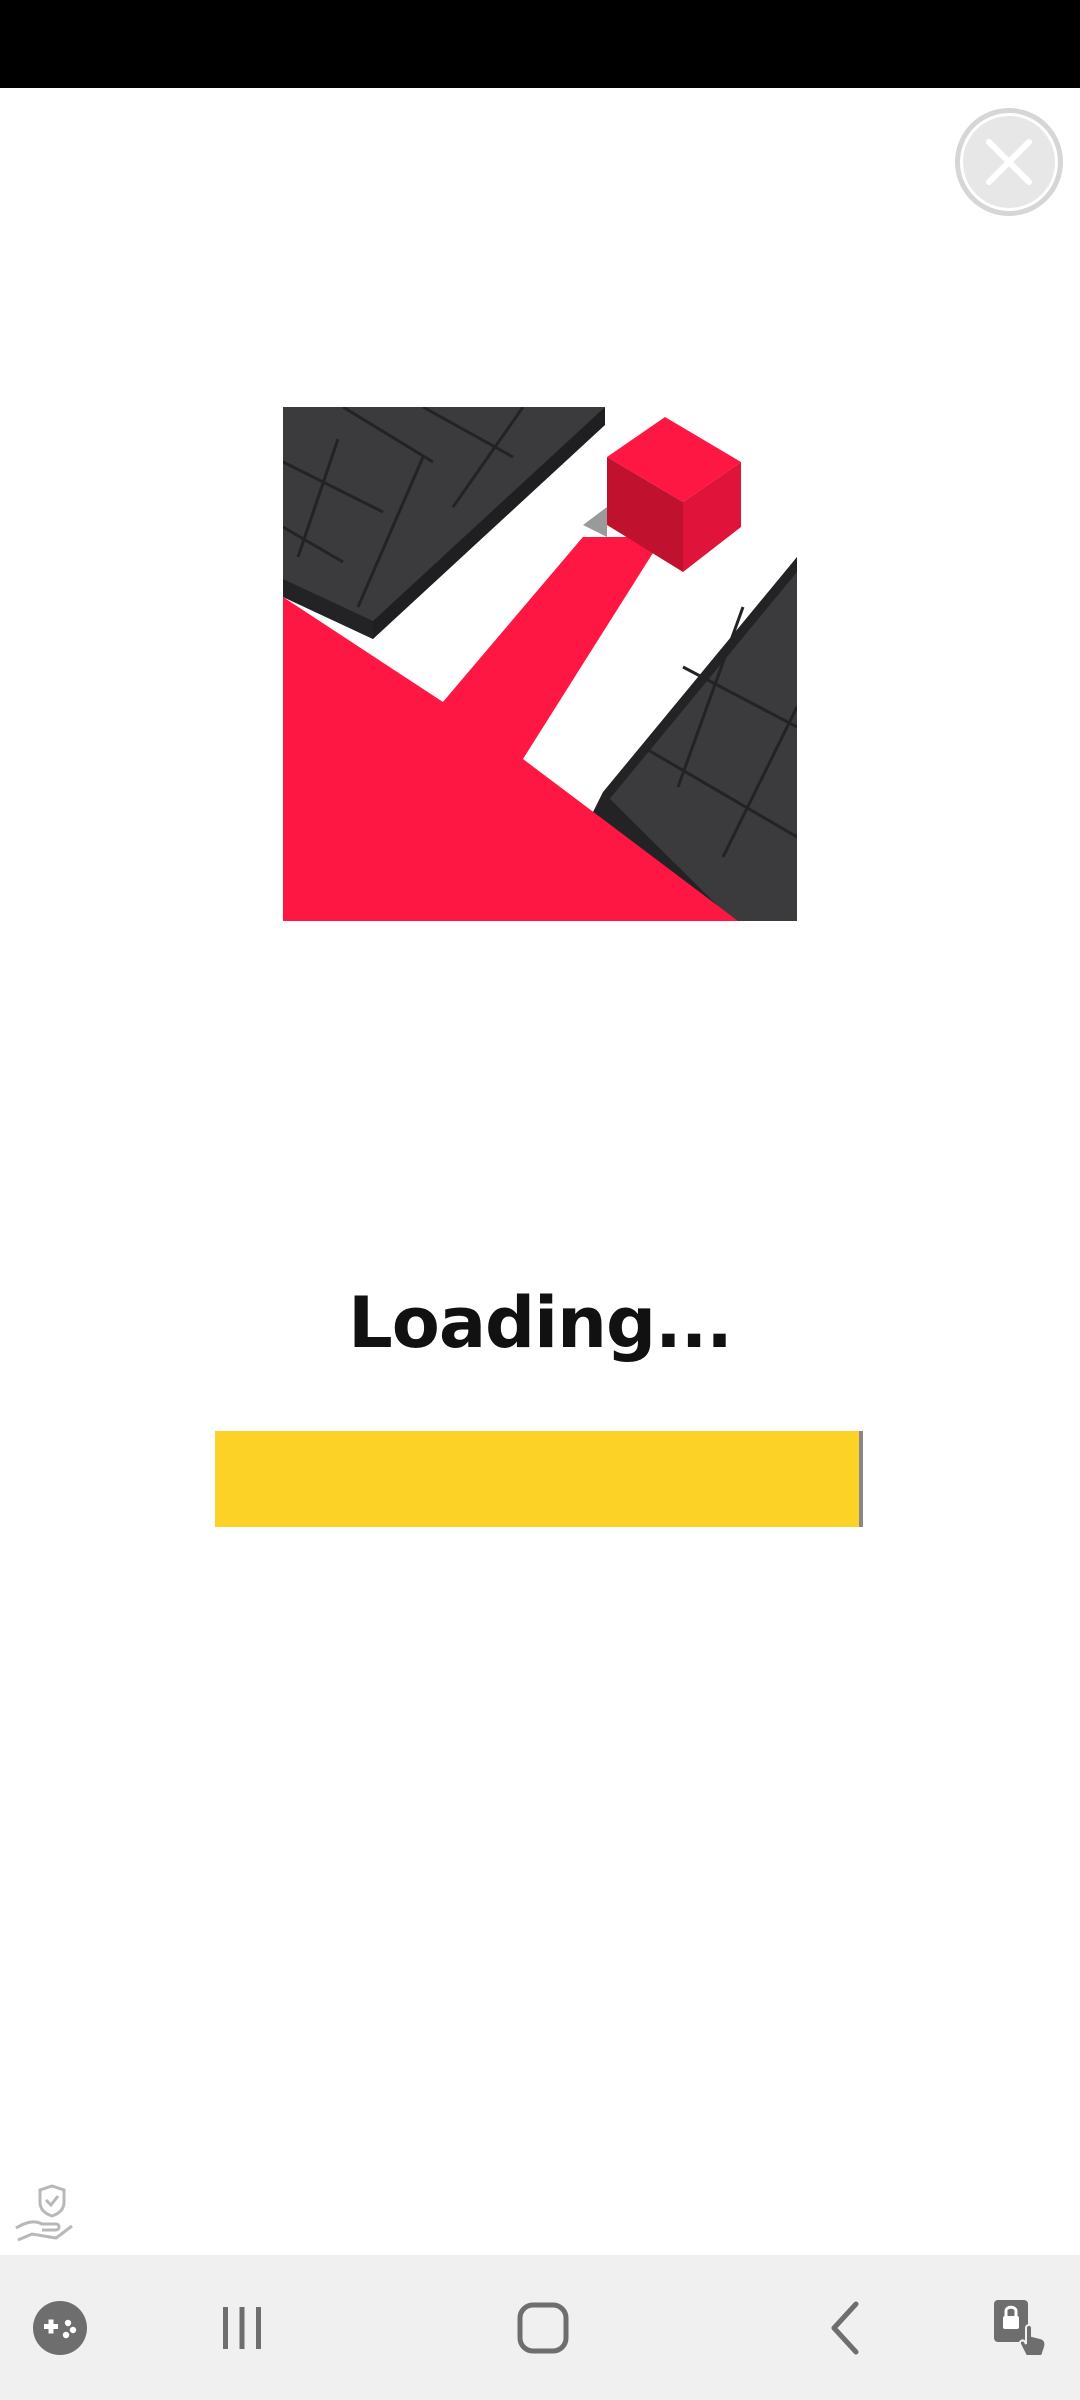 The height and width of the screenshot is (2400, 1080). I want to click on game-app-icon, so click(540, 664).